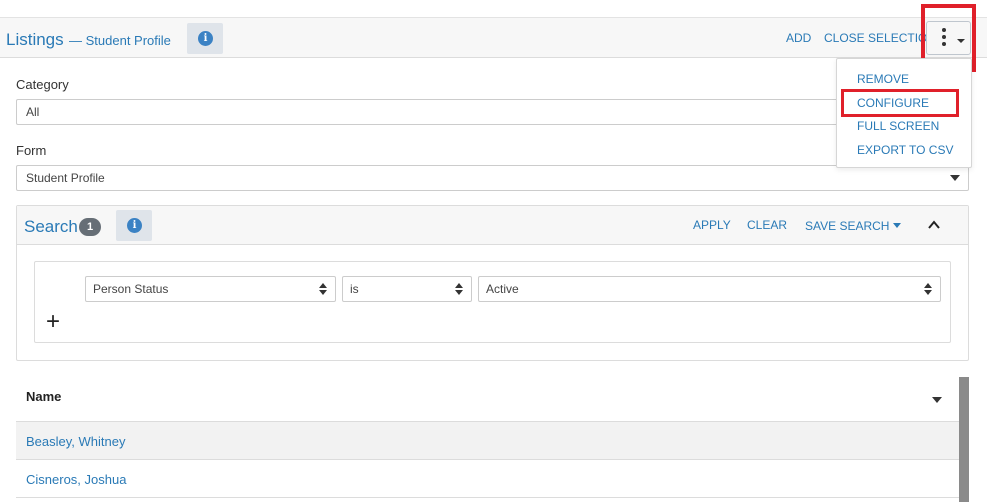 The height and width of the screenshot is (502, 987). I want to click on category-label: Category, so click(42, 84).